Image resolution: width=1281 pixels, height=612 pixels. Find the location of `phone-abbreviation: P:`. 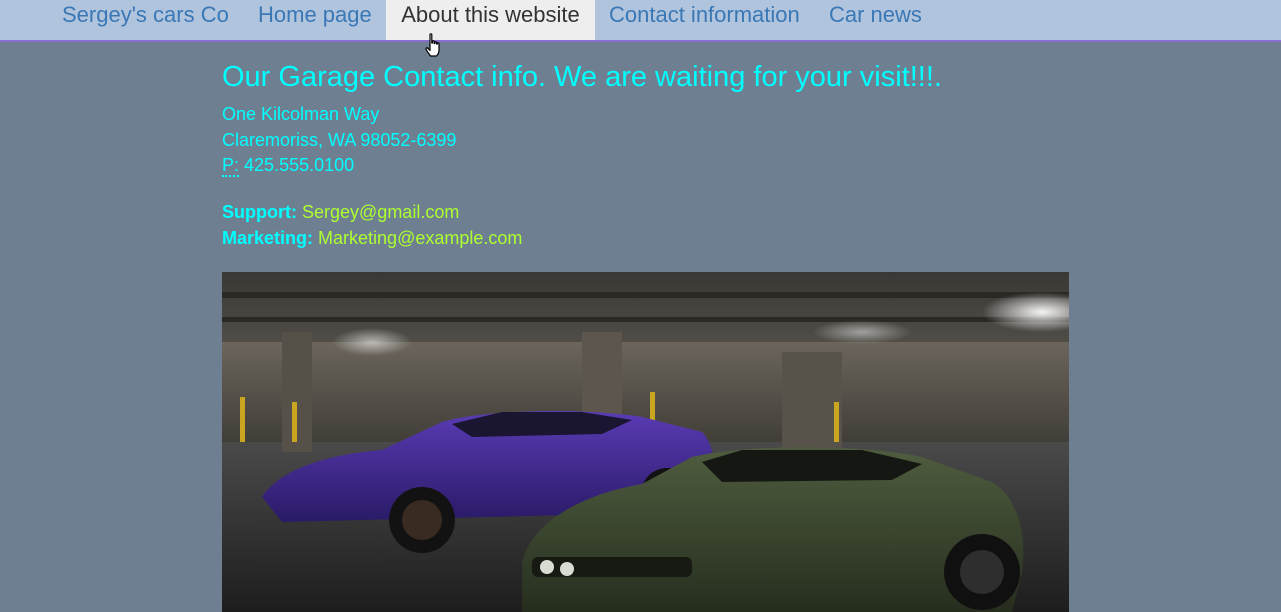

phone-abbreviation: P: is located at coordinates (231, 166).